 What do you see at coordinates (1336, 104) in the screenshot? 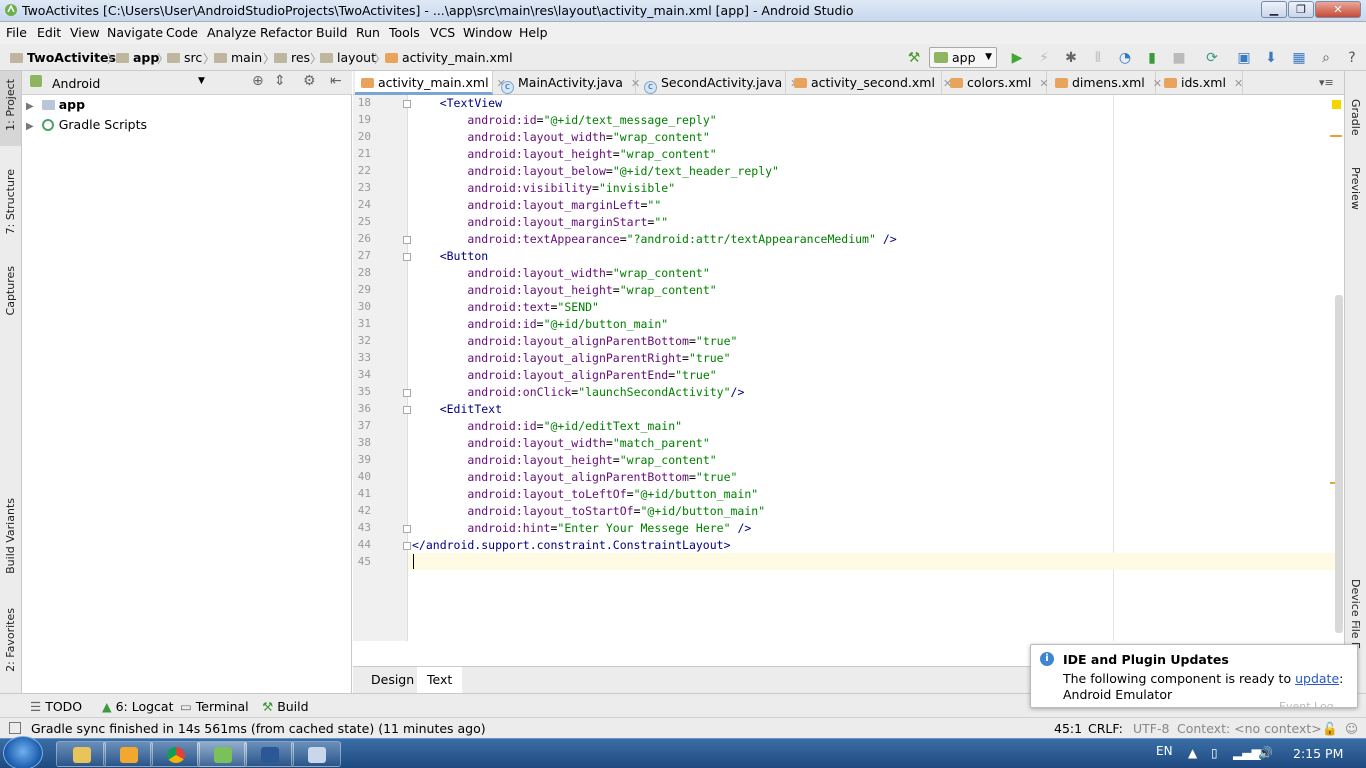
I see `inspection-status-icon` at bounding box center [1336, 104].